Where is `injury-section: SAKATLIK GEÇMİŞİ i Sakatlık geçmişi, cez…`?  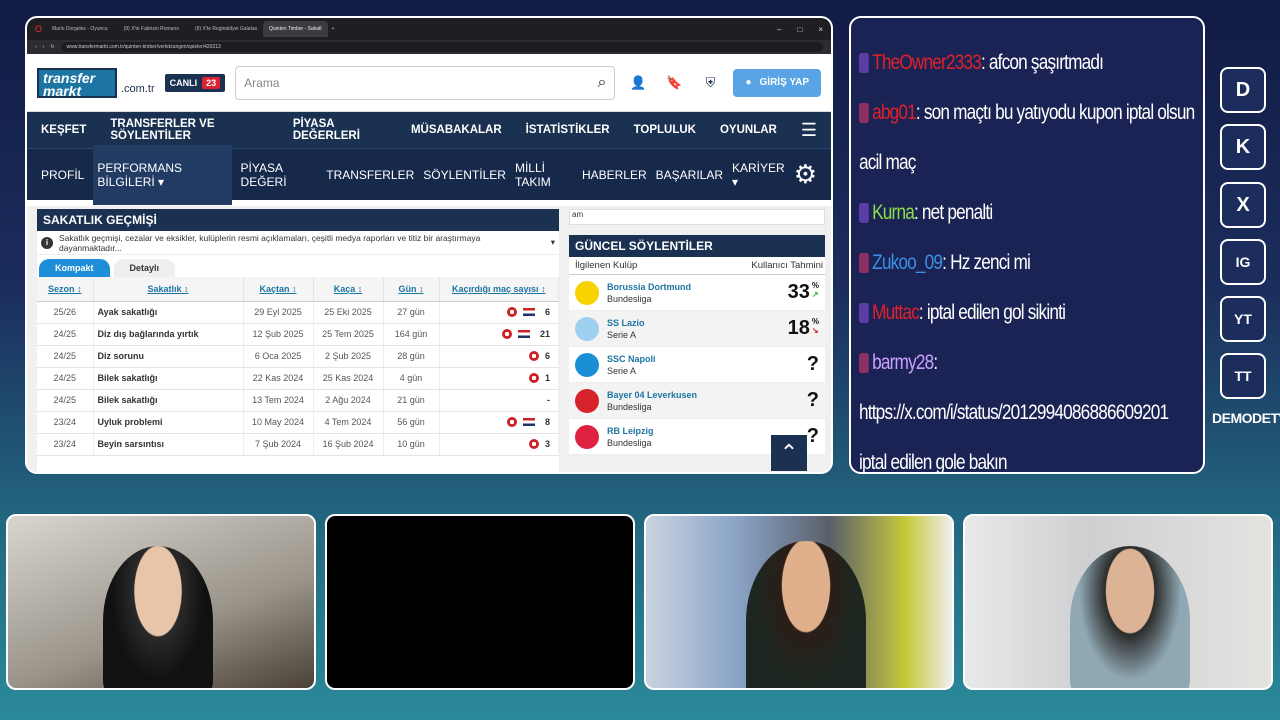 injury-section: SAKATLIK GEÇMİŞİ i Sakatlık geçmişi, cez… is located at coordinates (298, 340).